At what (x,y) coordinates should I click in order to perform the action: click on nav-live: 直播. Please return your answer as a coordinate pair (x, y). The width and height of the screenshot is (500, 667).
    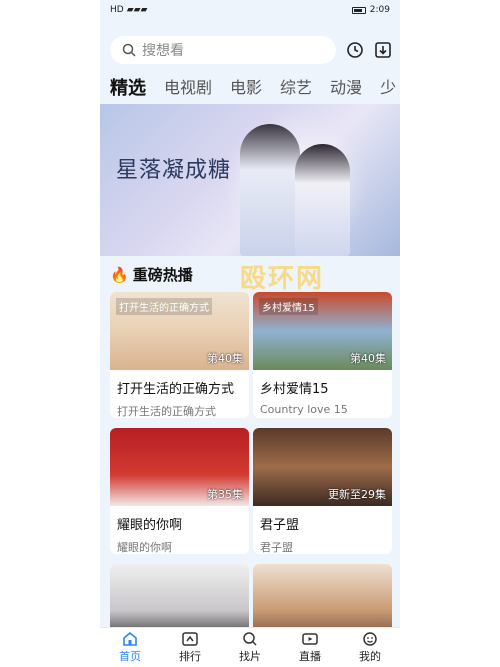
    Looking at the image, I should click on (310, 648).